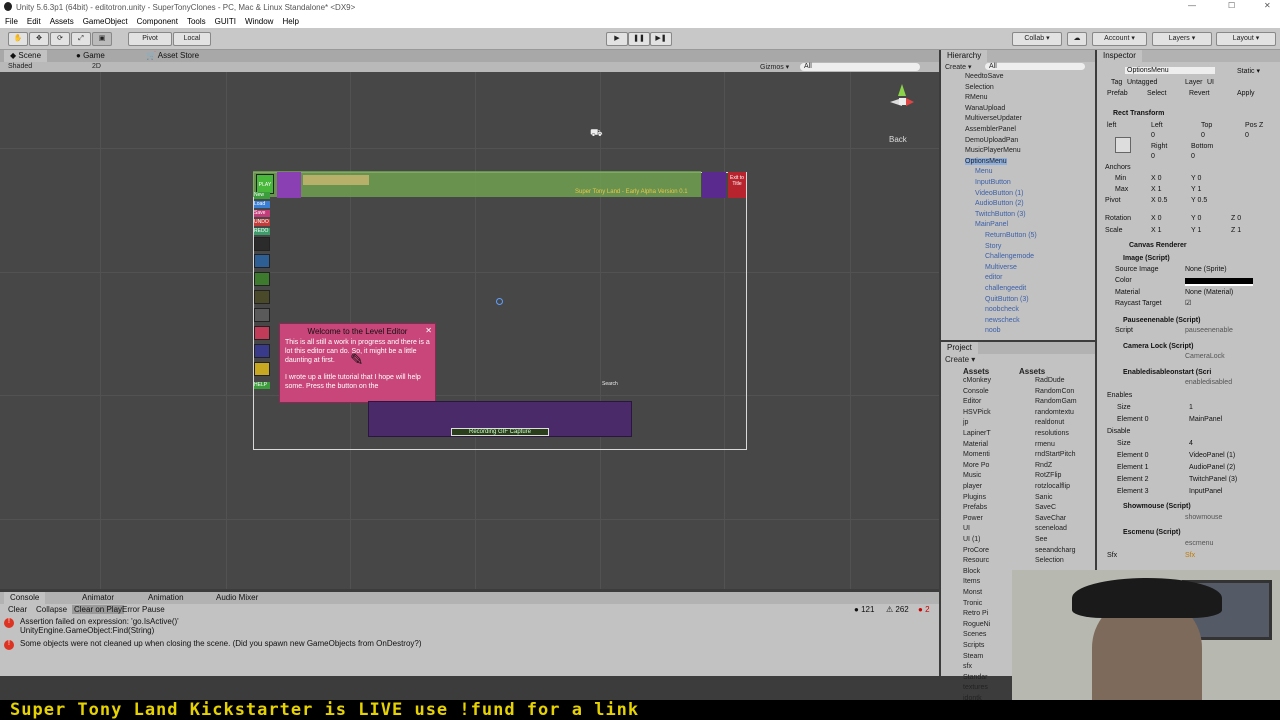  Describe the element at coordinates (1205, 419) in the screenshot. I see `enables-element-field: MainPanel` at that location.